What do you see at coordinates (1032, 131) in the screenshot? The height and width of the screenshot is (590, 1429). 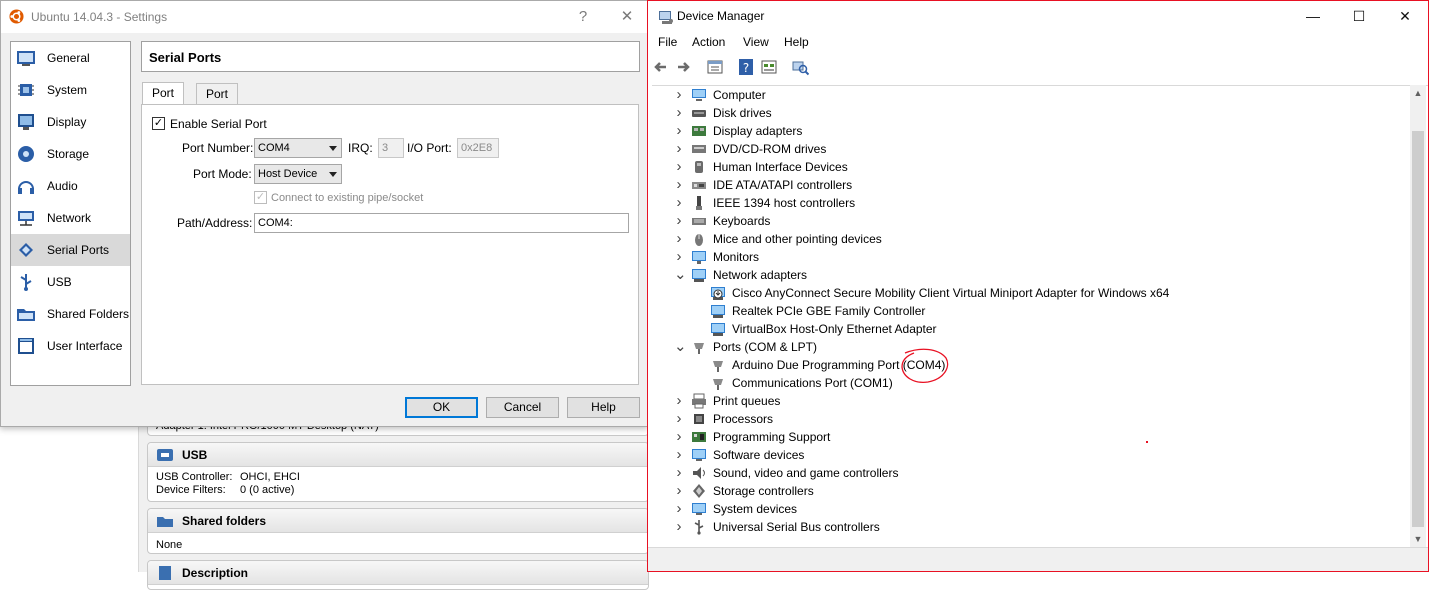 I see `tree-category: › Display adapters` at bounding box center [1032, 131].